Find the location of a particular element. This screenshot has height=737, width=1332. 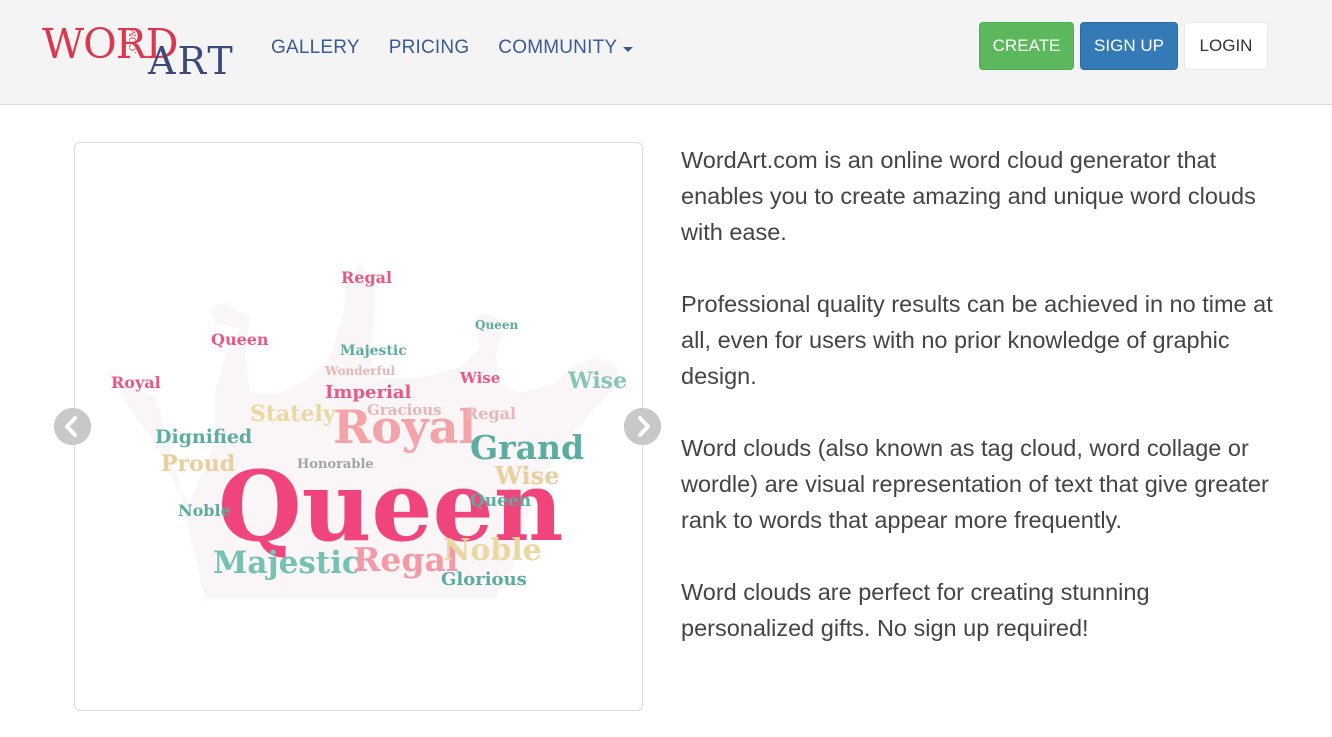

caret-down-icon is located at coordinates (628, 49).